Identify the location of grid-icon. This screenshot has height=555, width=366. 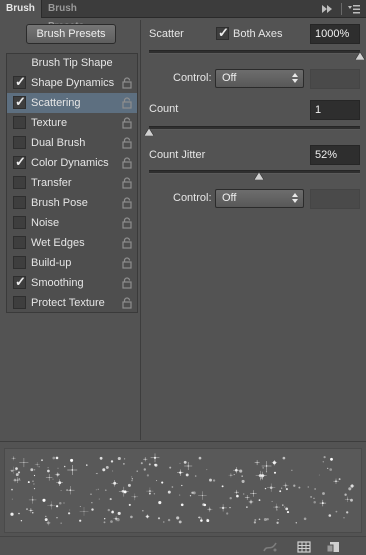
(304, 547).